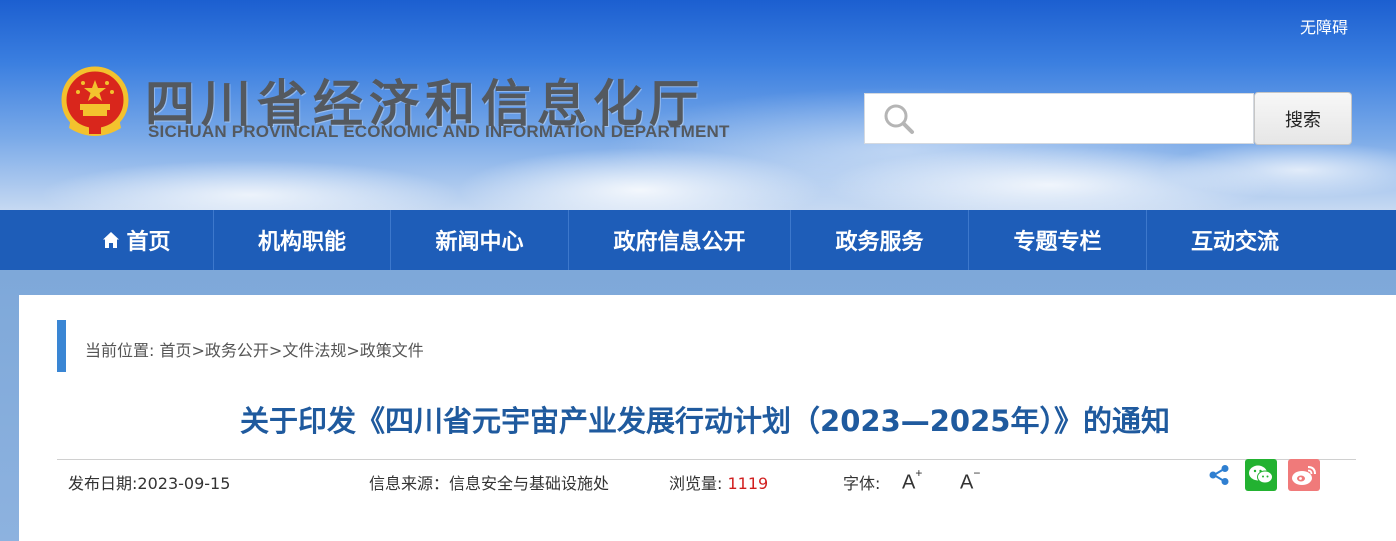  I want to click on breadcrumb: 当前位置: 首页>政务公开>文件法规>政策文件, so click(254, 349).